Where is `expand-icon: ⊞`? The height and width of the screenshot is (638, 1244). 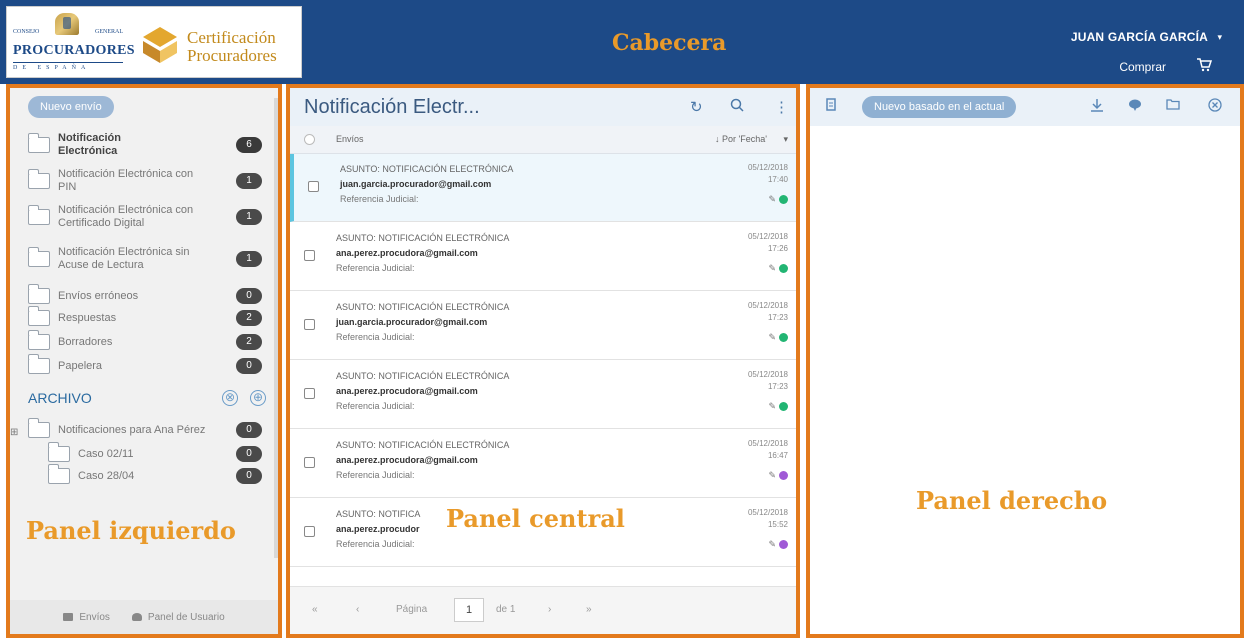
expand-icon: ⊞ is located at coordinates (14, 432).